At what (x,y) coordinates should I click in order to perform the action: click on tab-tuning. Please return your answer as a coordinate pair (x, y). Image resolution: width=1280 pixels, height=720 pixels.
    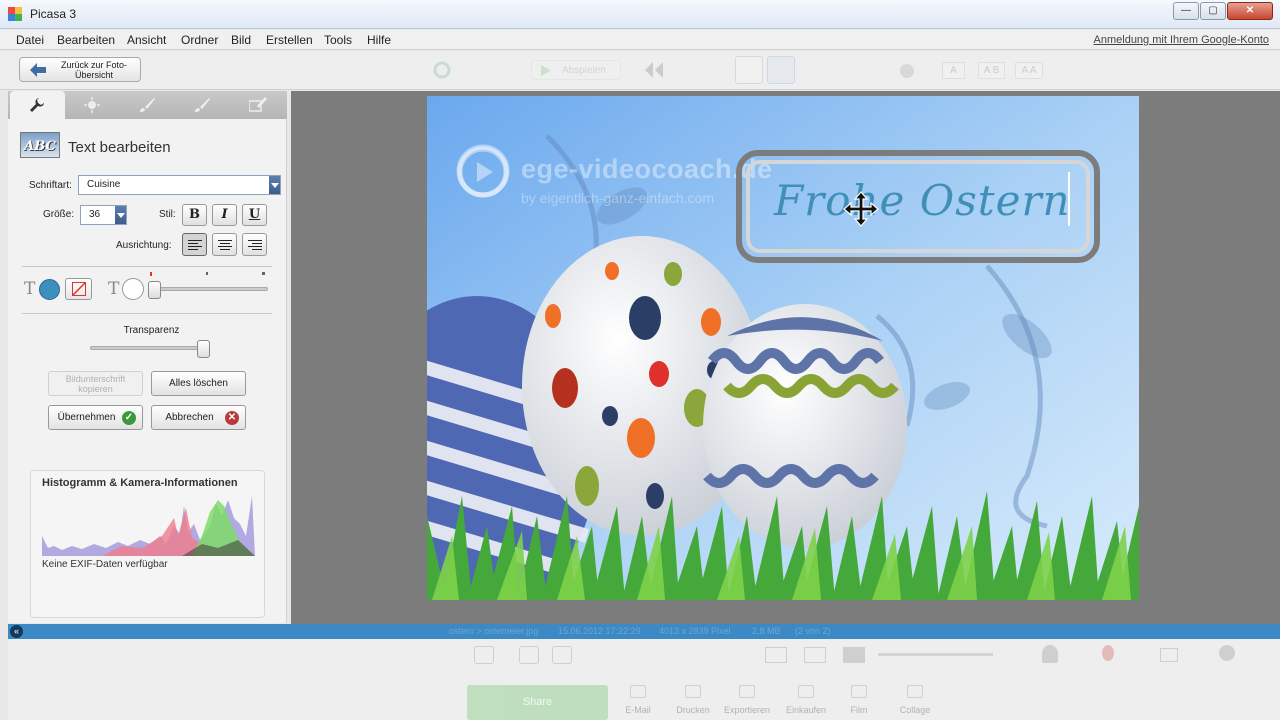
    Looking at the image, I should click on (92, 105).